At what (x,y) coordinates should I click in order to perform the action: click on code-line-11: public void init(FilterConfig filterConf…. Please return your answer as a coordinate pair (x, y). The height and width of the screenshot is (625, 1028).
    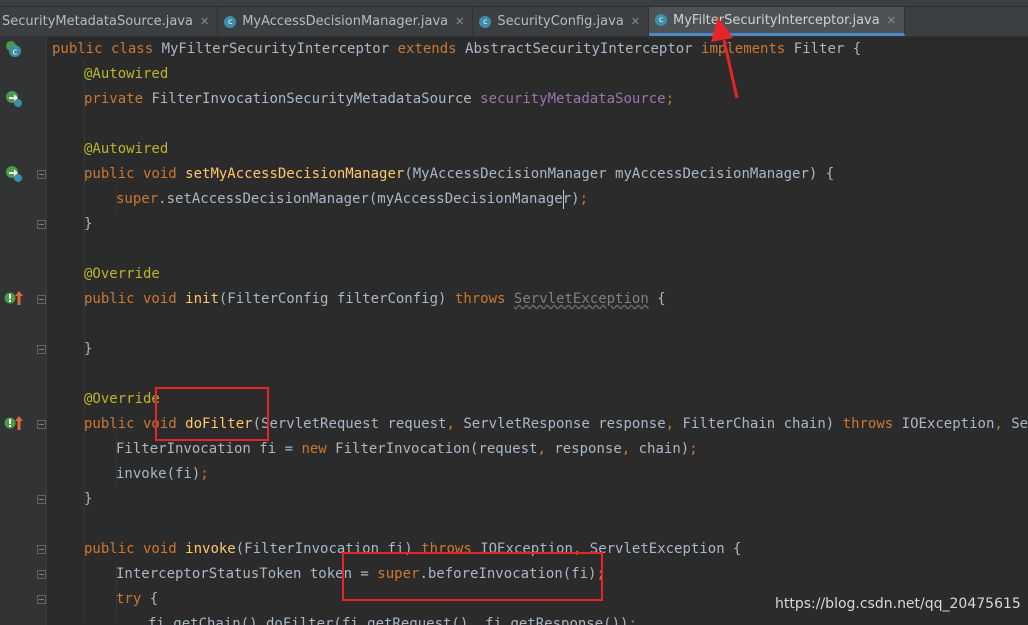
    Looking at the image, I should click on (375, 299).